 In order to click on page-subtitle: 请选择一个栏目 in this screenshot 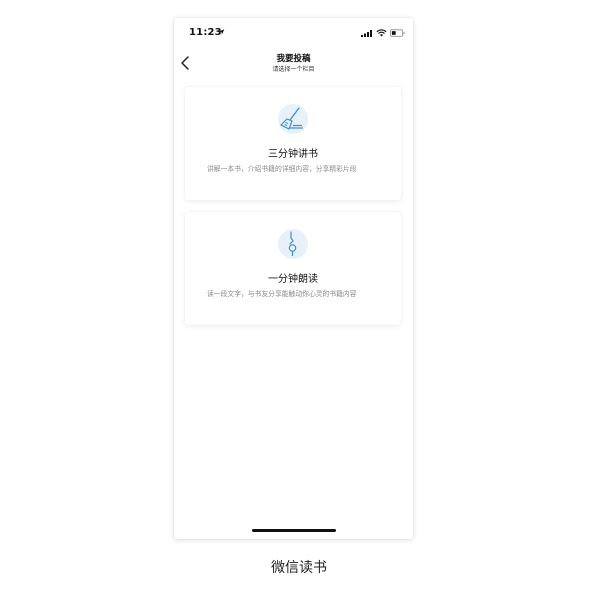, I will do `click(293, 69)`.